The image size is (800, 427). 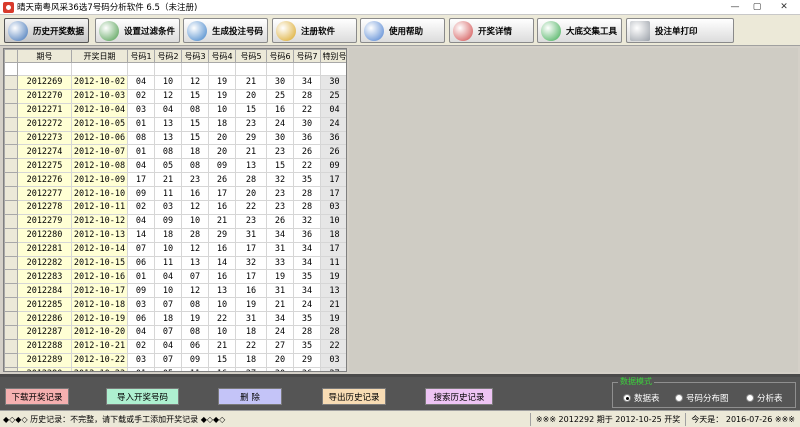 I want to click on column-header: 号码4, so click(x=222, y=56).